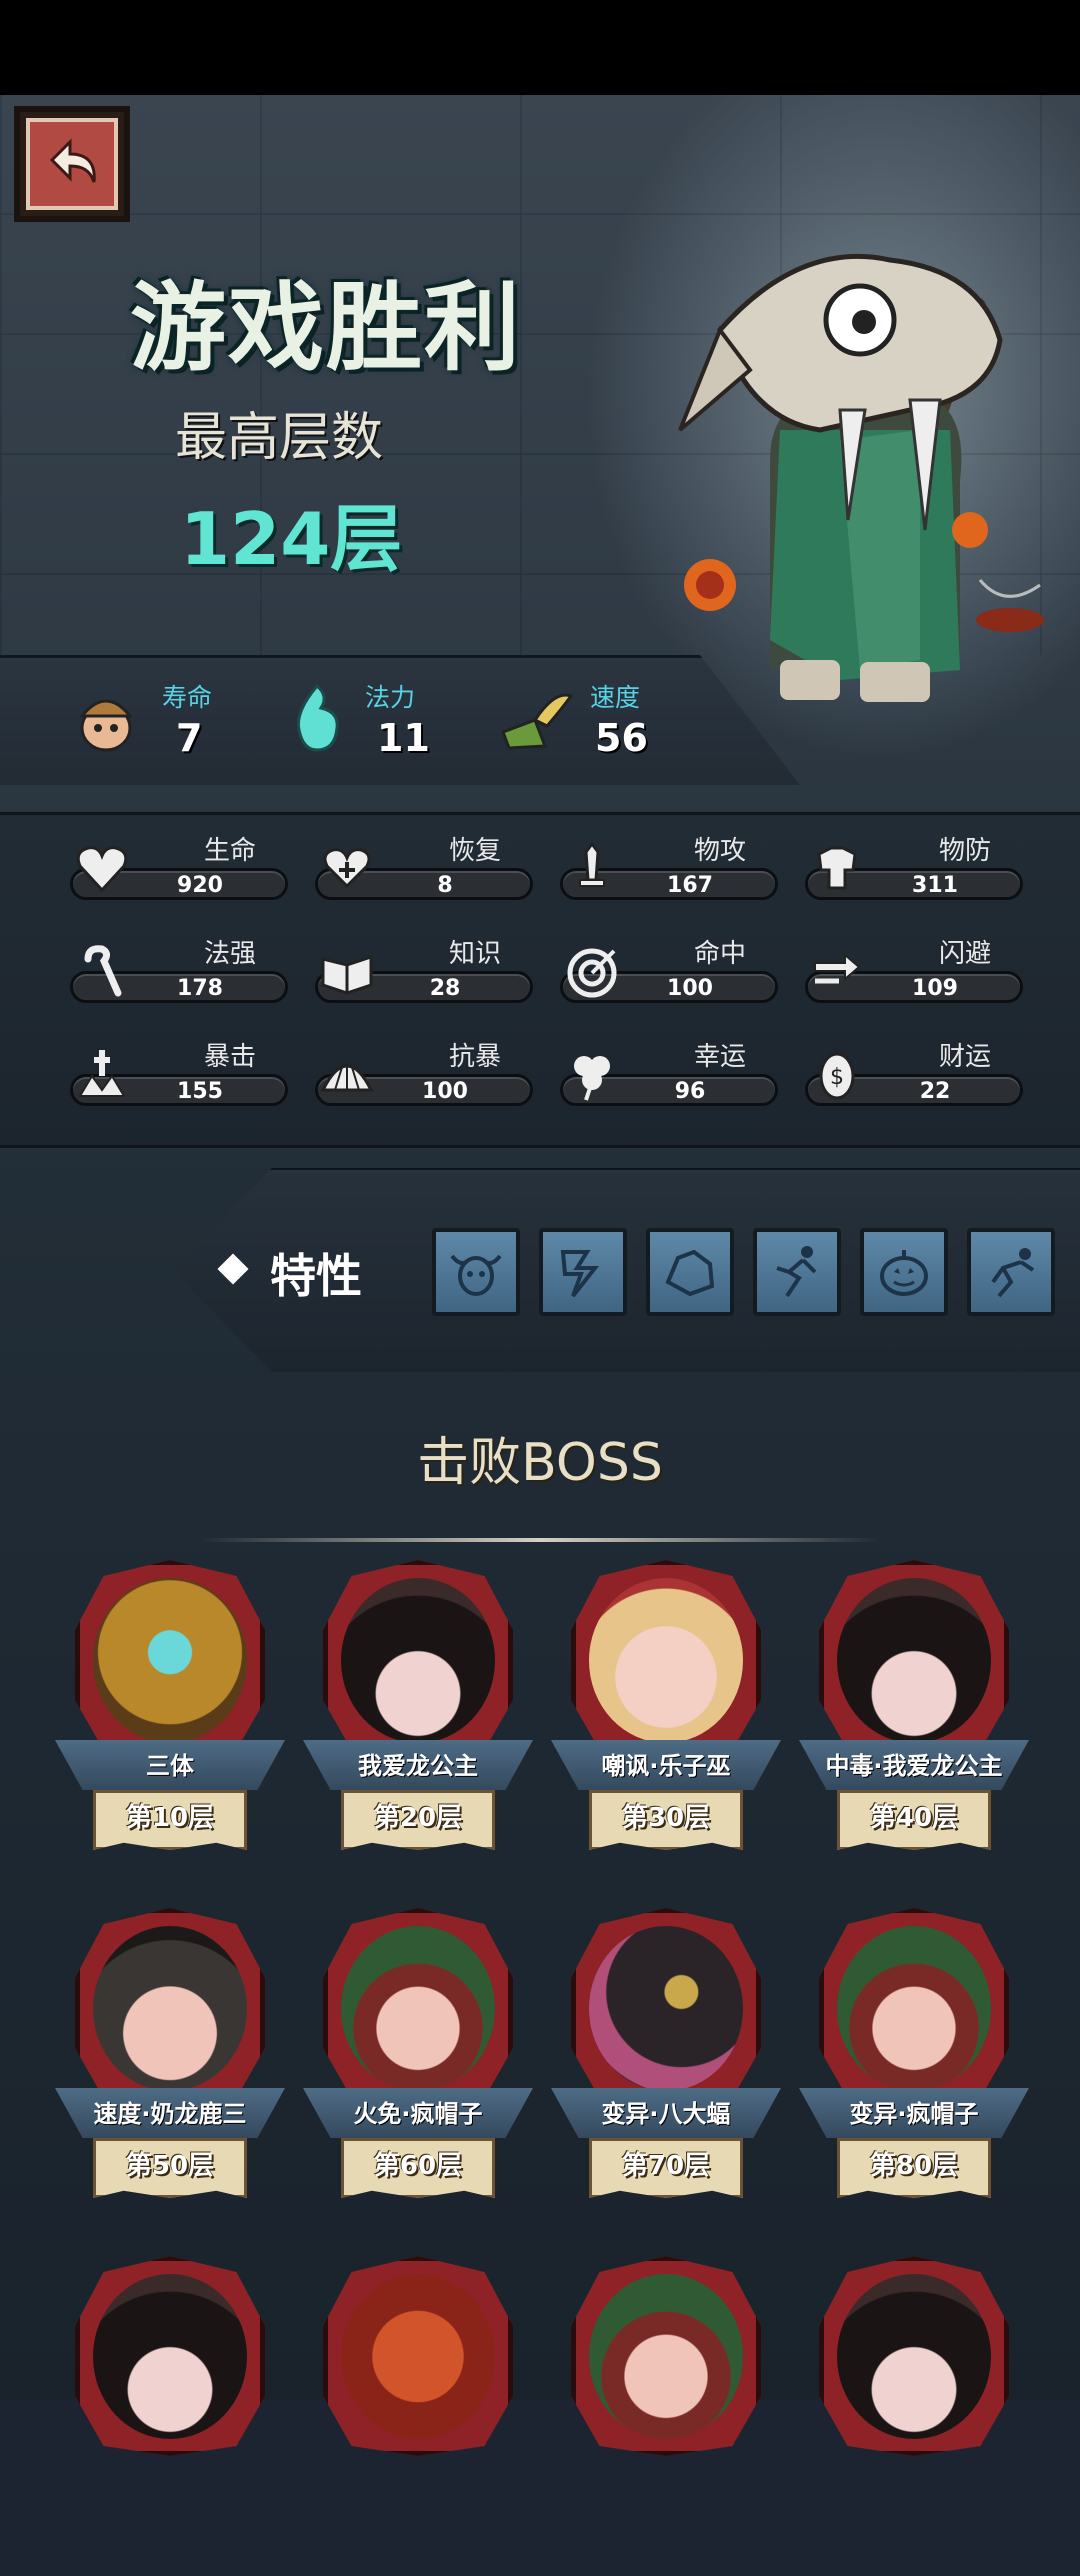  Describe the element at coordinates (182, 968) in the screenshot. I see `attr-magic-power: 法强 178` at that location.